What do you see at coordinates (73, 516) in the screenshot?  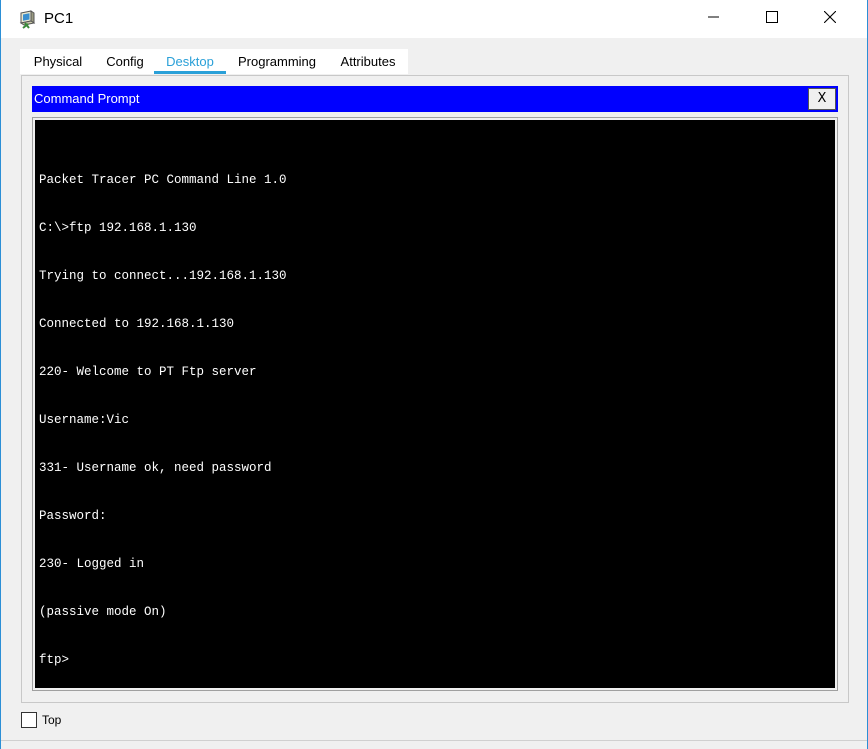 I see `terminal-line: Password:` at bounding box center [73, 516].